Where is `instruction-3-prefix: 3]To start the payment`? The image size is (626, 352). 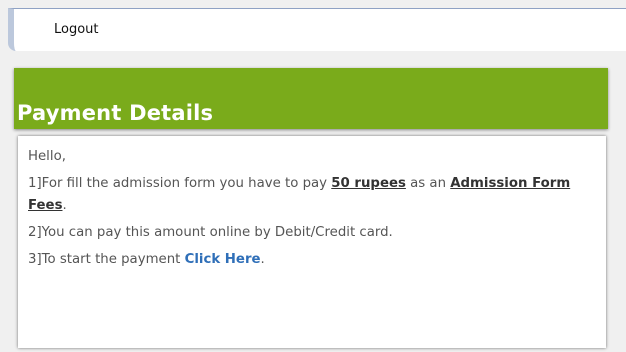
instruction-3-prefix: 3]To start the payment is located at coordinates (106, 259).